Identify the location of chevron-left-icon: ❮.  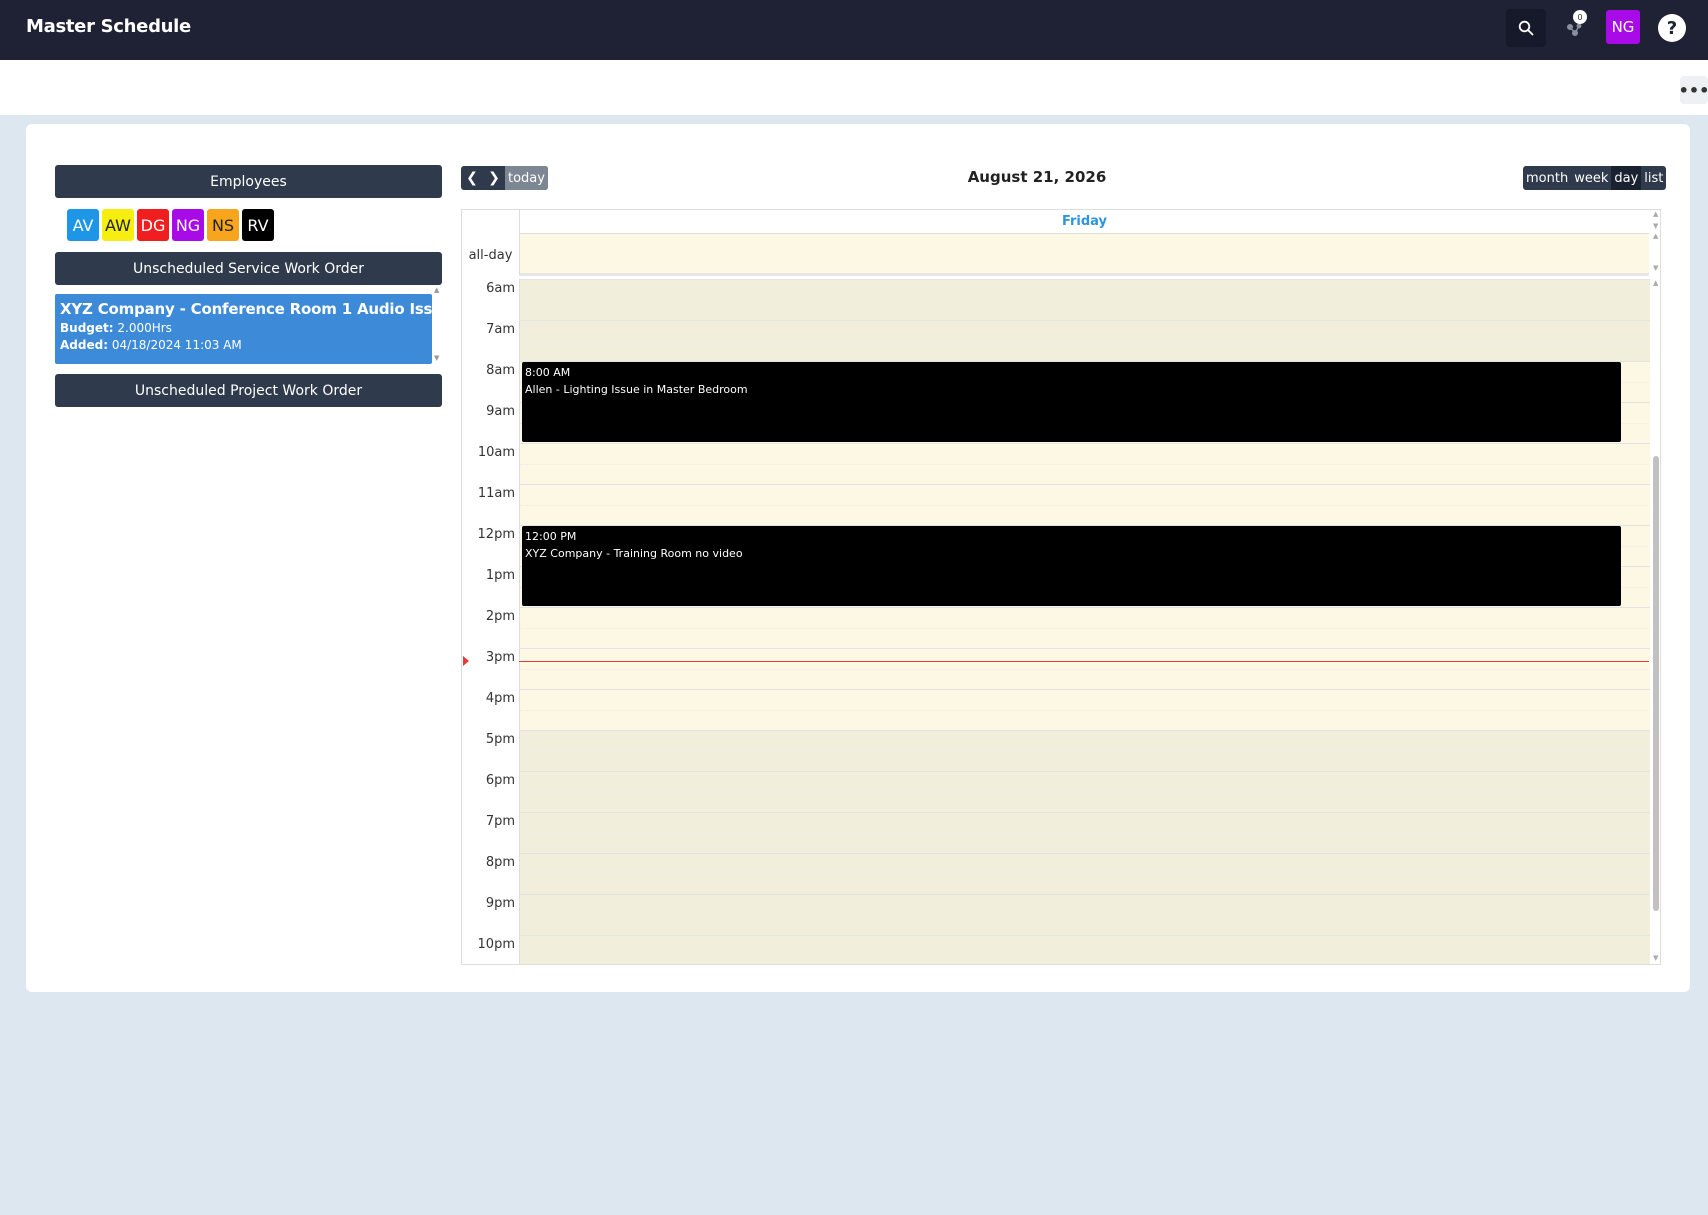
(472, 178).